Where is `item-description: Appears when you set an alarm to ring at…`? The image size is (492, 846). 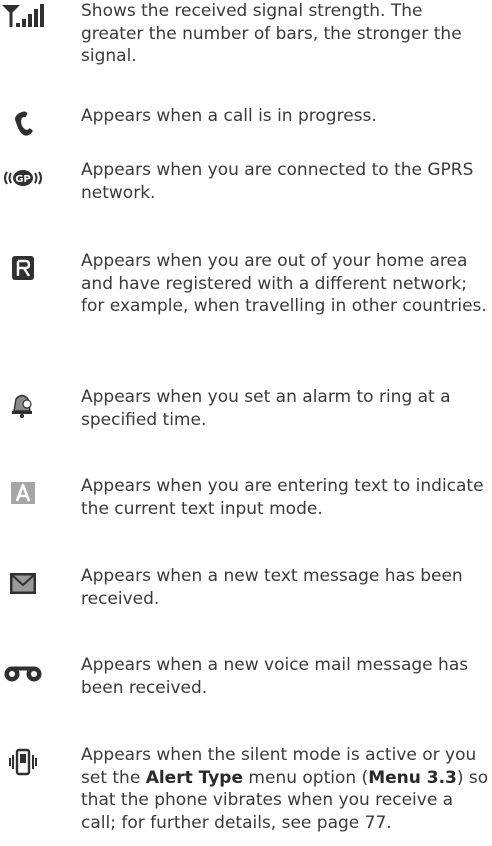
item-description: Appears when you set an alarm to ring at… is located at coordinates (266, 408).